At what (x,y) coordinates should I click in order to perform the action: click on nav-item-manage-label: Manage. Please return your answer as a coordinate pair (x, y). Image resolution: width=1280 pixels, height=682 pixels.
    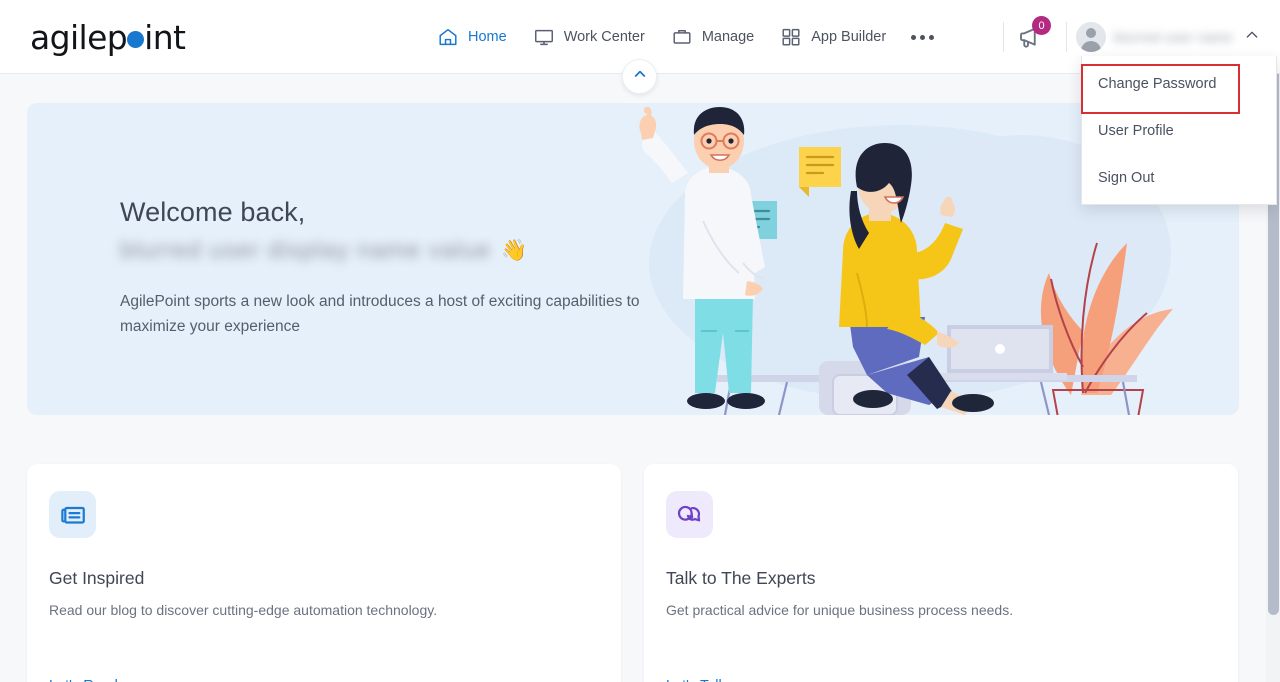
    Looking at the image, I should click on (728, 37).